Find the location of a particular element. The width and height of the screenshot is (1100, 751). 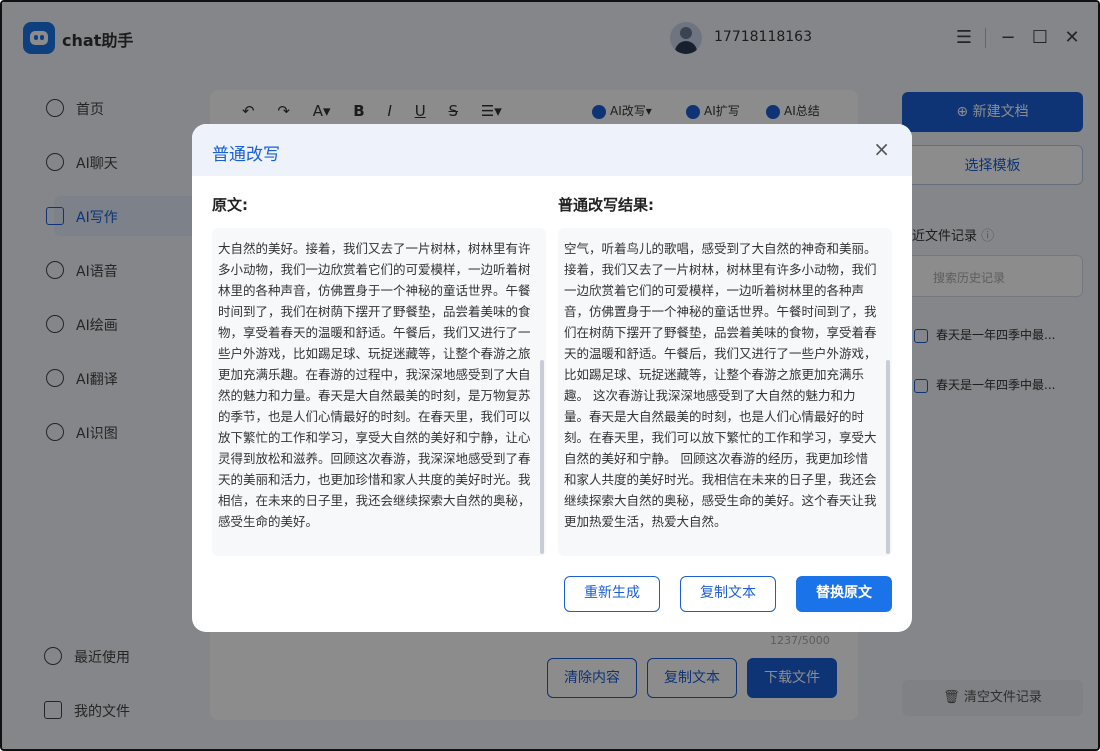

result-label: 普通改写结果: is located at coordinates (606, 205).